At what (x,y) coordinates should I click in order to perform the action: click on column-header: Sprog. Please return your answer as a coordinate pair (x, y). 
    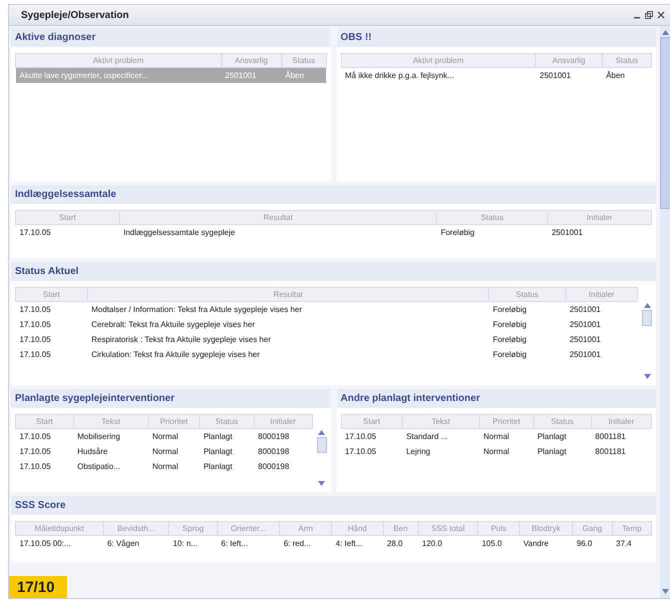
    Looking at the image, I should click on (193, 529).